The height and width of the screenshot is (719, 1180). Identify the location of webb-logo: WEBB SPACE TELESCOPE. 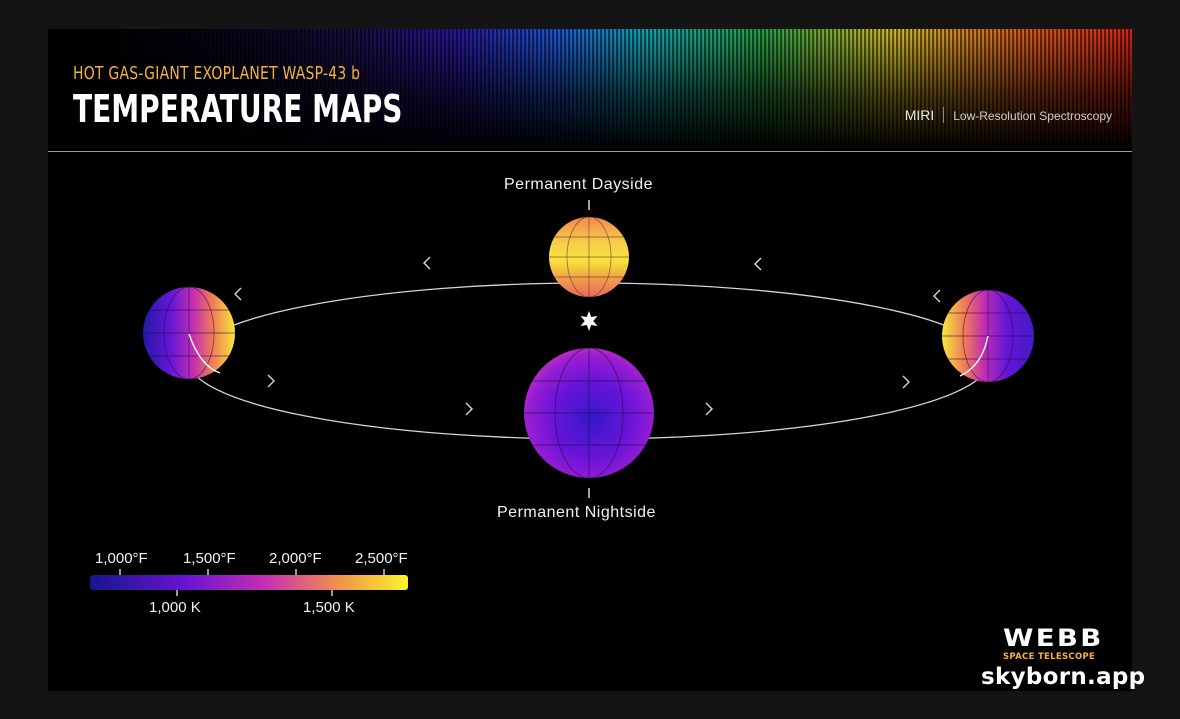
(1052, 643).